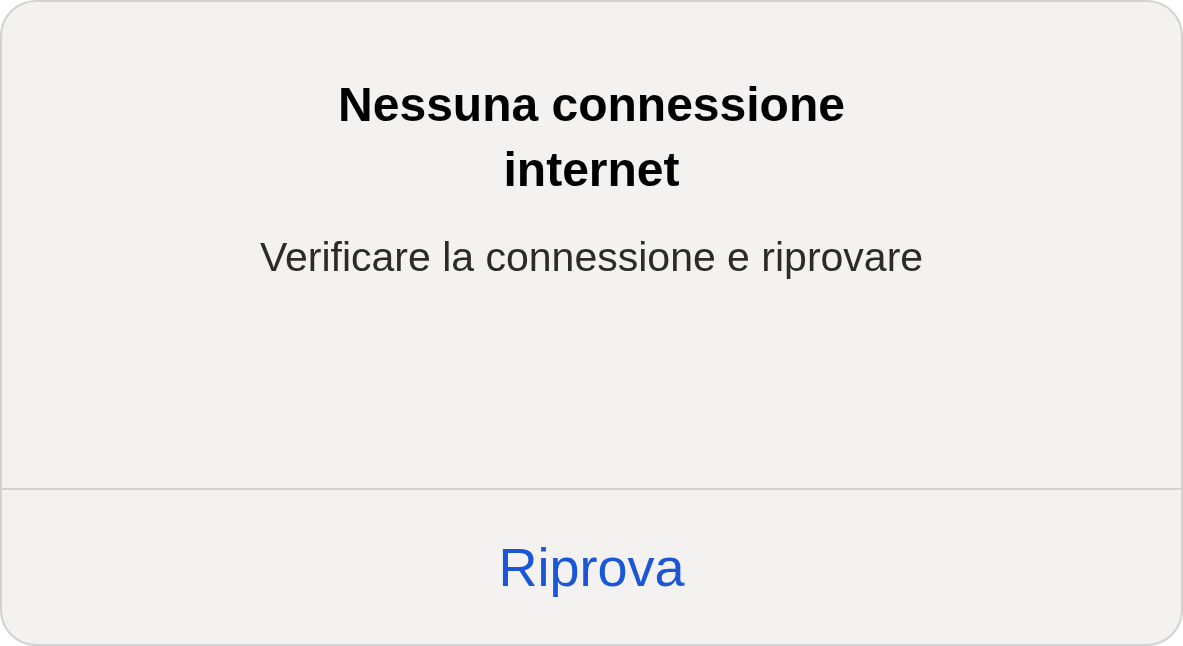  I want to click on dialog-title: Nessuna connessione internet, so click(591, 137).